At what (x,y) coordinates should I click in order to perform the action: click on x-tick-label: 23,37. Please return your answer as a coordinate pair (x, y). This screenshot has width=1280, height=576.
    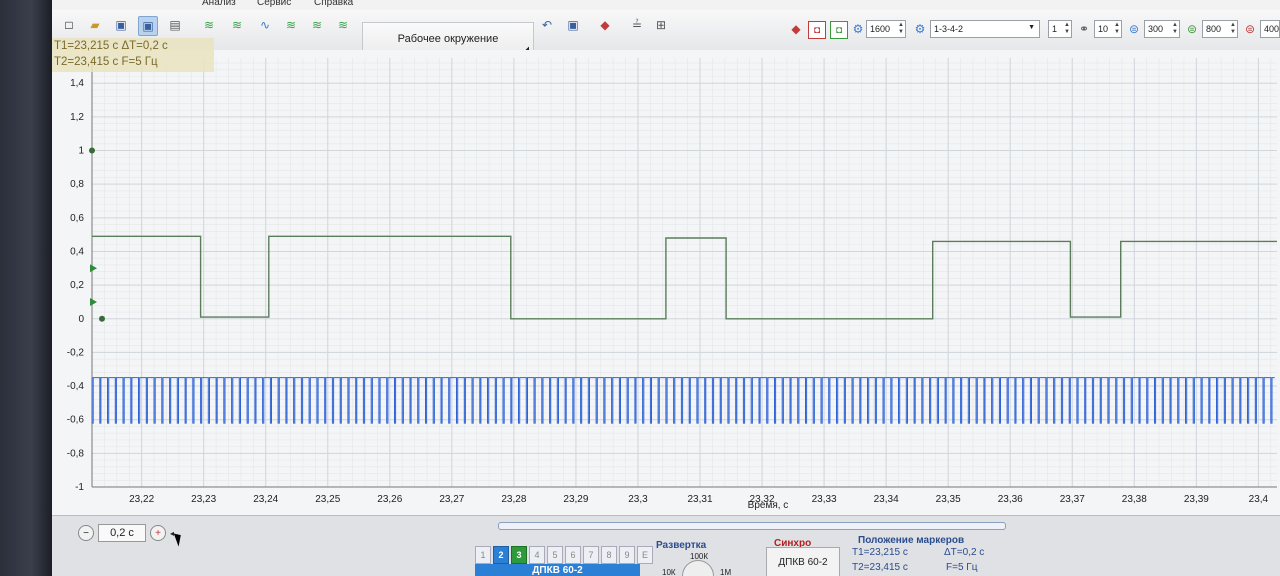
    Looking at the image, I should click on (1072, 499).